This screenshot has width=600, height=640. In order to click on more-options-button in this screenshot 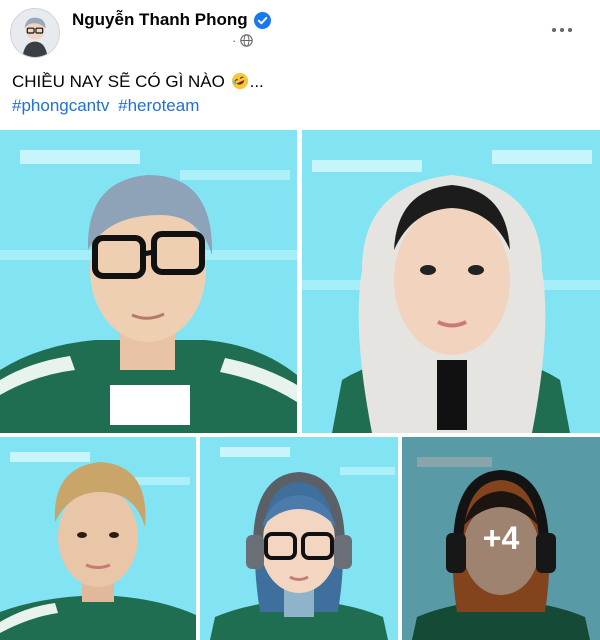, I will do `click(562, 30)`.